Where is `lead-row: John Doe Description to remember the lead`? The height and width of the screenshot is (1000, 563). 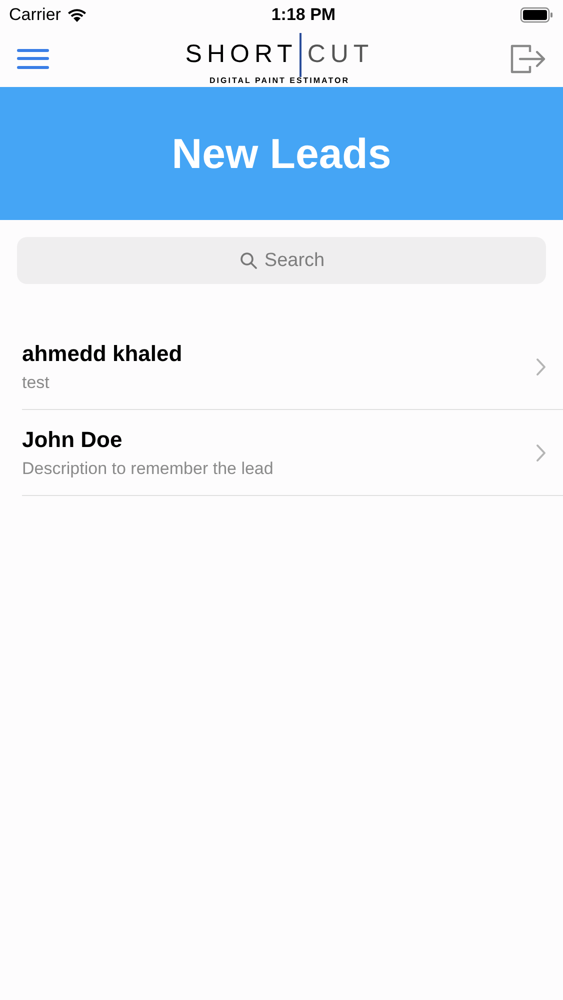
lead-row: John Doe Description to remember the lead is located at coordinates (292, 453).